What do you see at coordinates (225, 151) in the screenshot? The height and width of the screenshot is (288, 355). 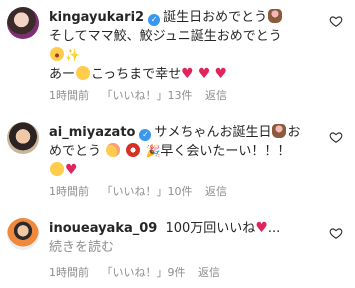 I see `comment-segment: 早く会いたーい！！！` at bounding box center [225, 151].